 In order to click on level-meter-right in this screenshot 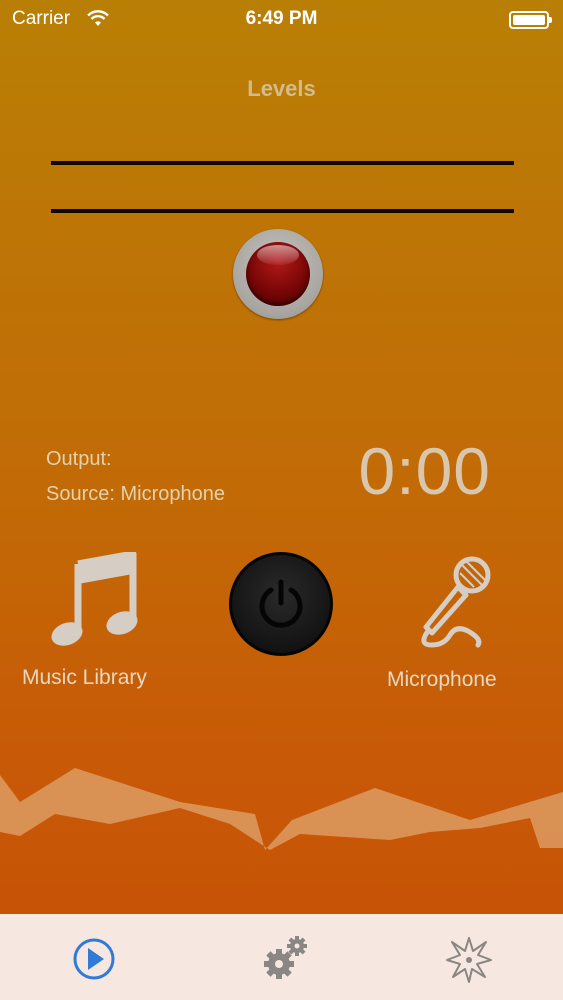, I will do `click(282, 211)`.